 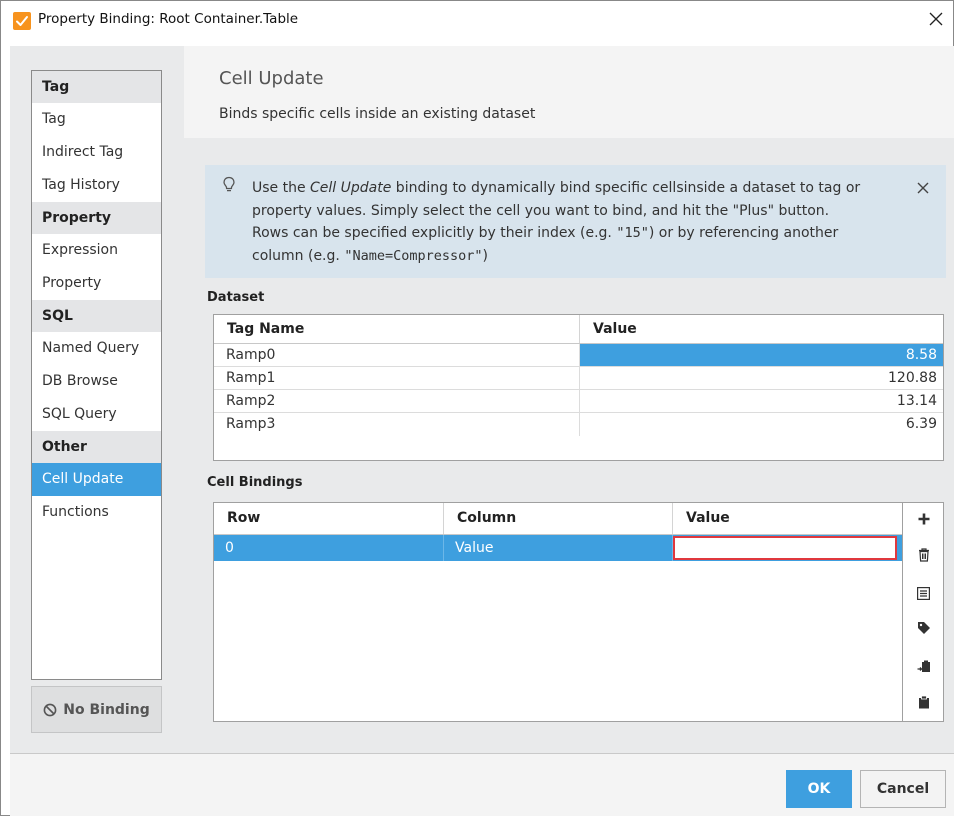 I want to click on no-binding-button: No Binding, so click(x=96, y=709).